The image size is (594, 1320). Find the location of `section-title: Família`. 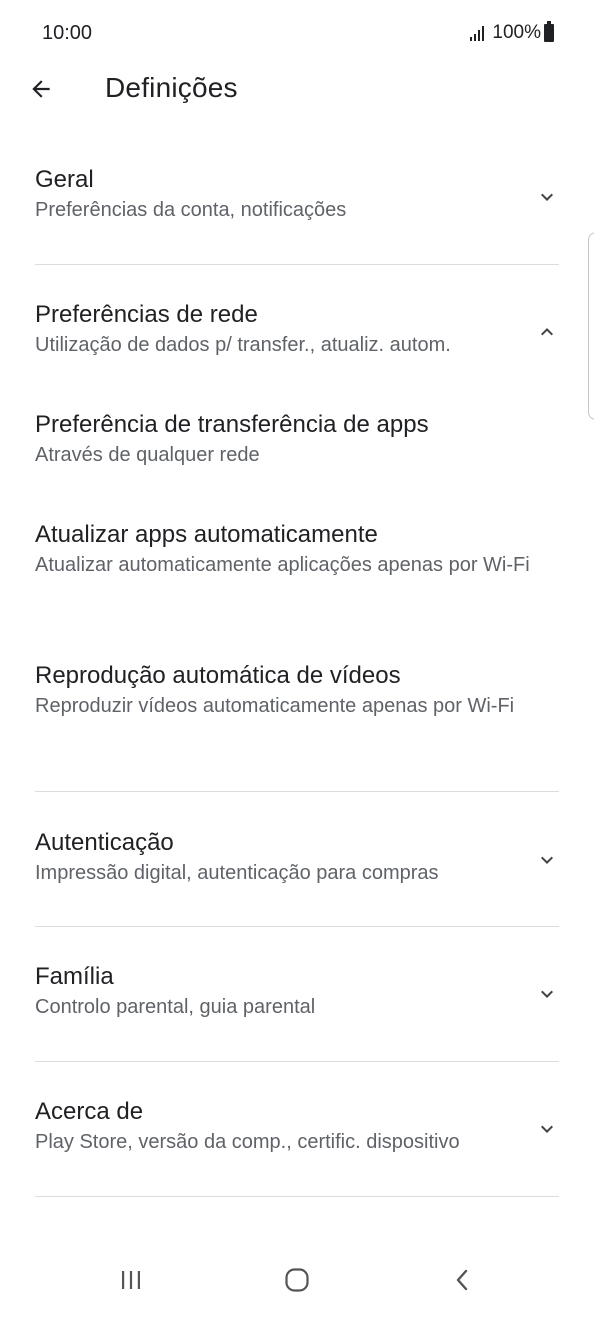

section-title: Família is located at coordinates (74, 976).